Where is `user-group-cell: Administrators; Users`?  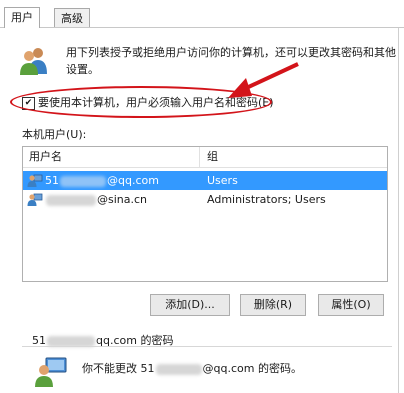
user-group-cell: Administrators; Users is located at coordinates (266, 199).